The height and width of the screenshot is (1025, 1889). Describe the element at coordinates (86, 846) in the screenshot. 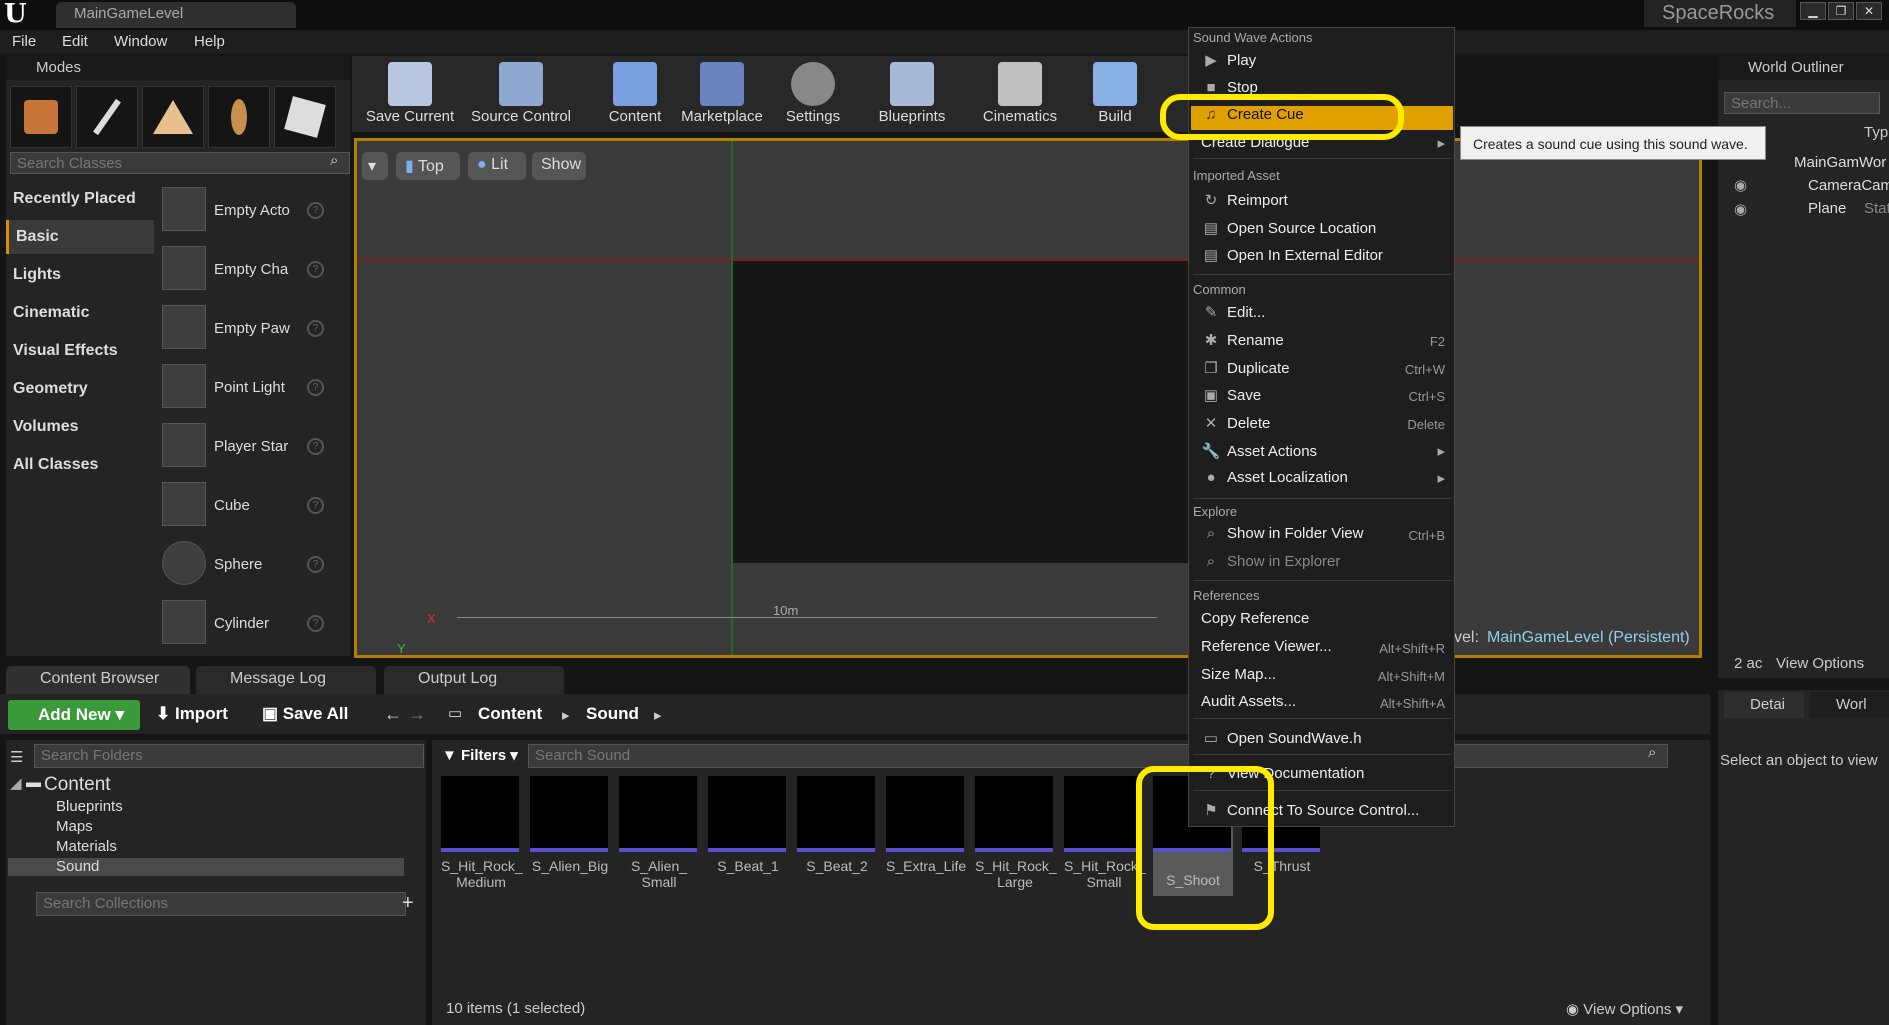

I see `tree-materials: Materials` at that location.